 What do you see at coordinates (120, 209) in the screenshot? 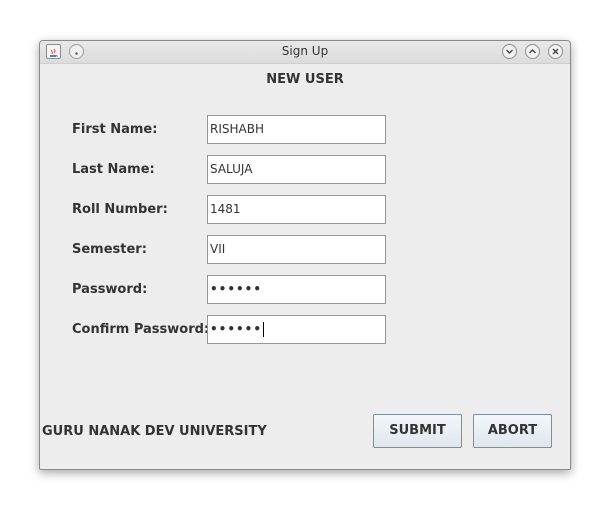
I see `roll-number-label: Roll Number:` at bounding box center [120, 209].